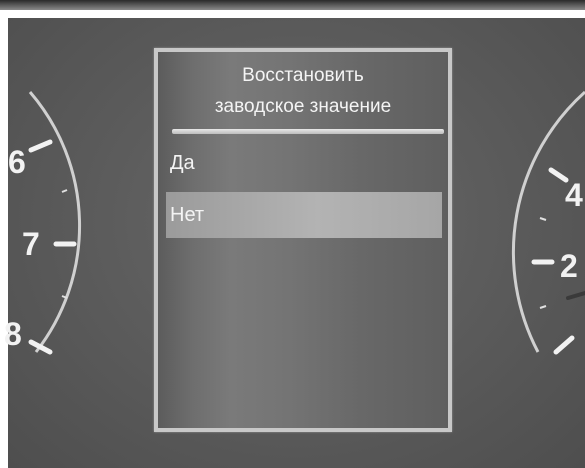  Describe the element at coordinates (40, 146) in the screenshot. I see `left-gauge-tick` at that location.